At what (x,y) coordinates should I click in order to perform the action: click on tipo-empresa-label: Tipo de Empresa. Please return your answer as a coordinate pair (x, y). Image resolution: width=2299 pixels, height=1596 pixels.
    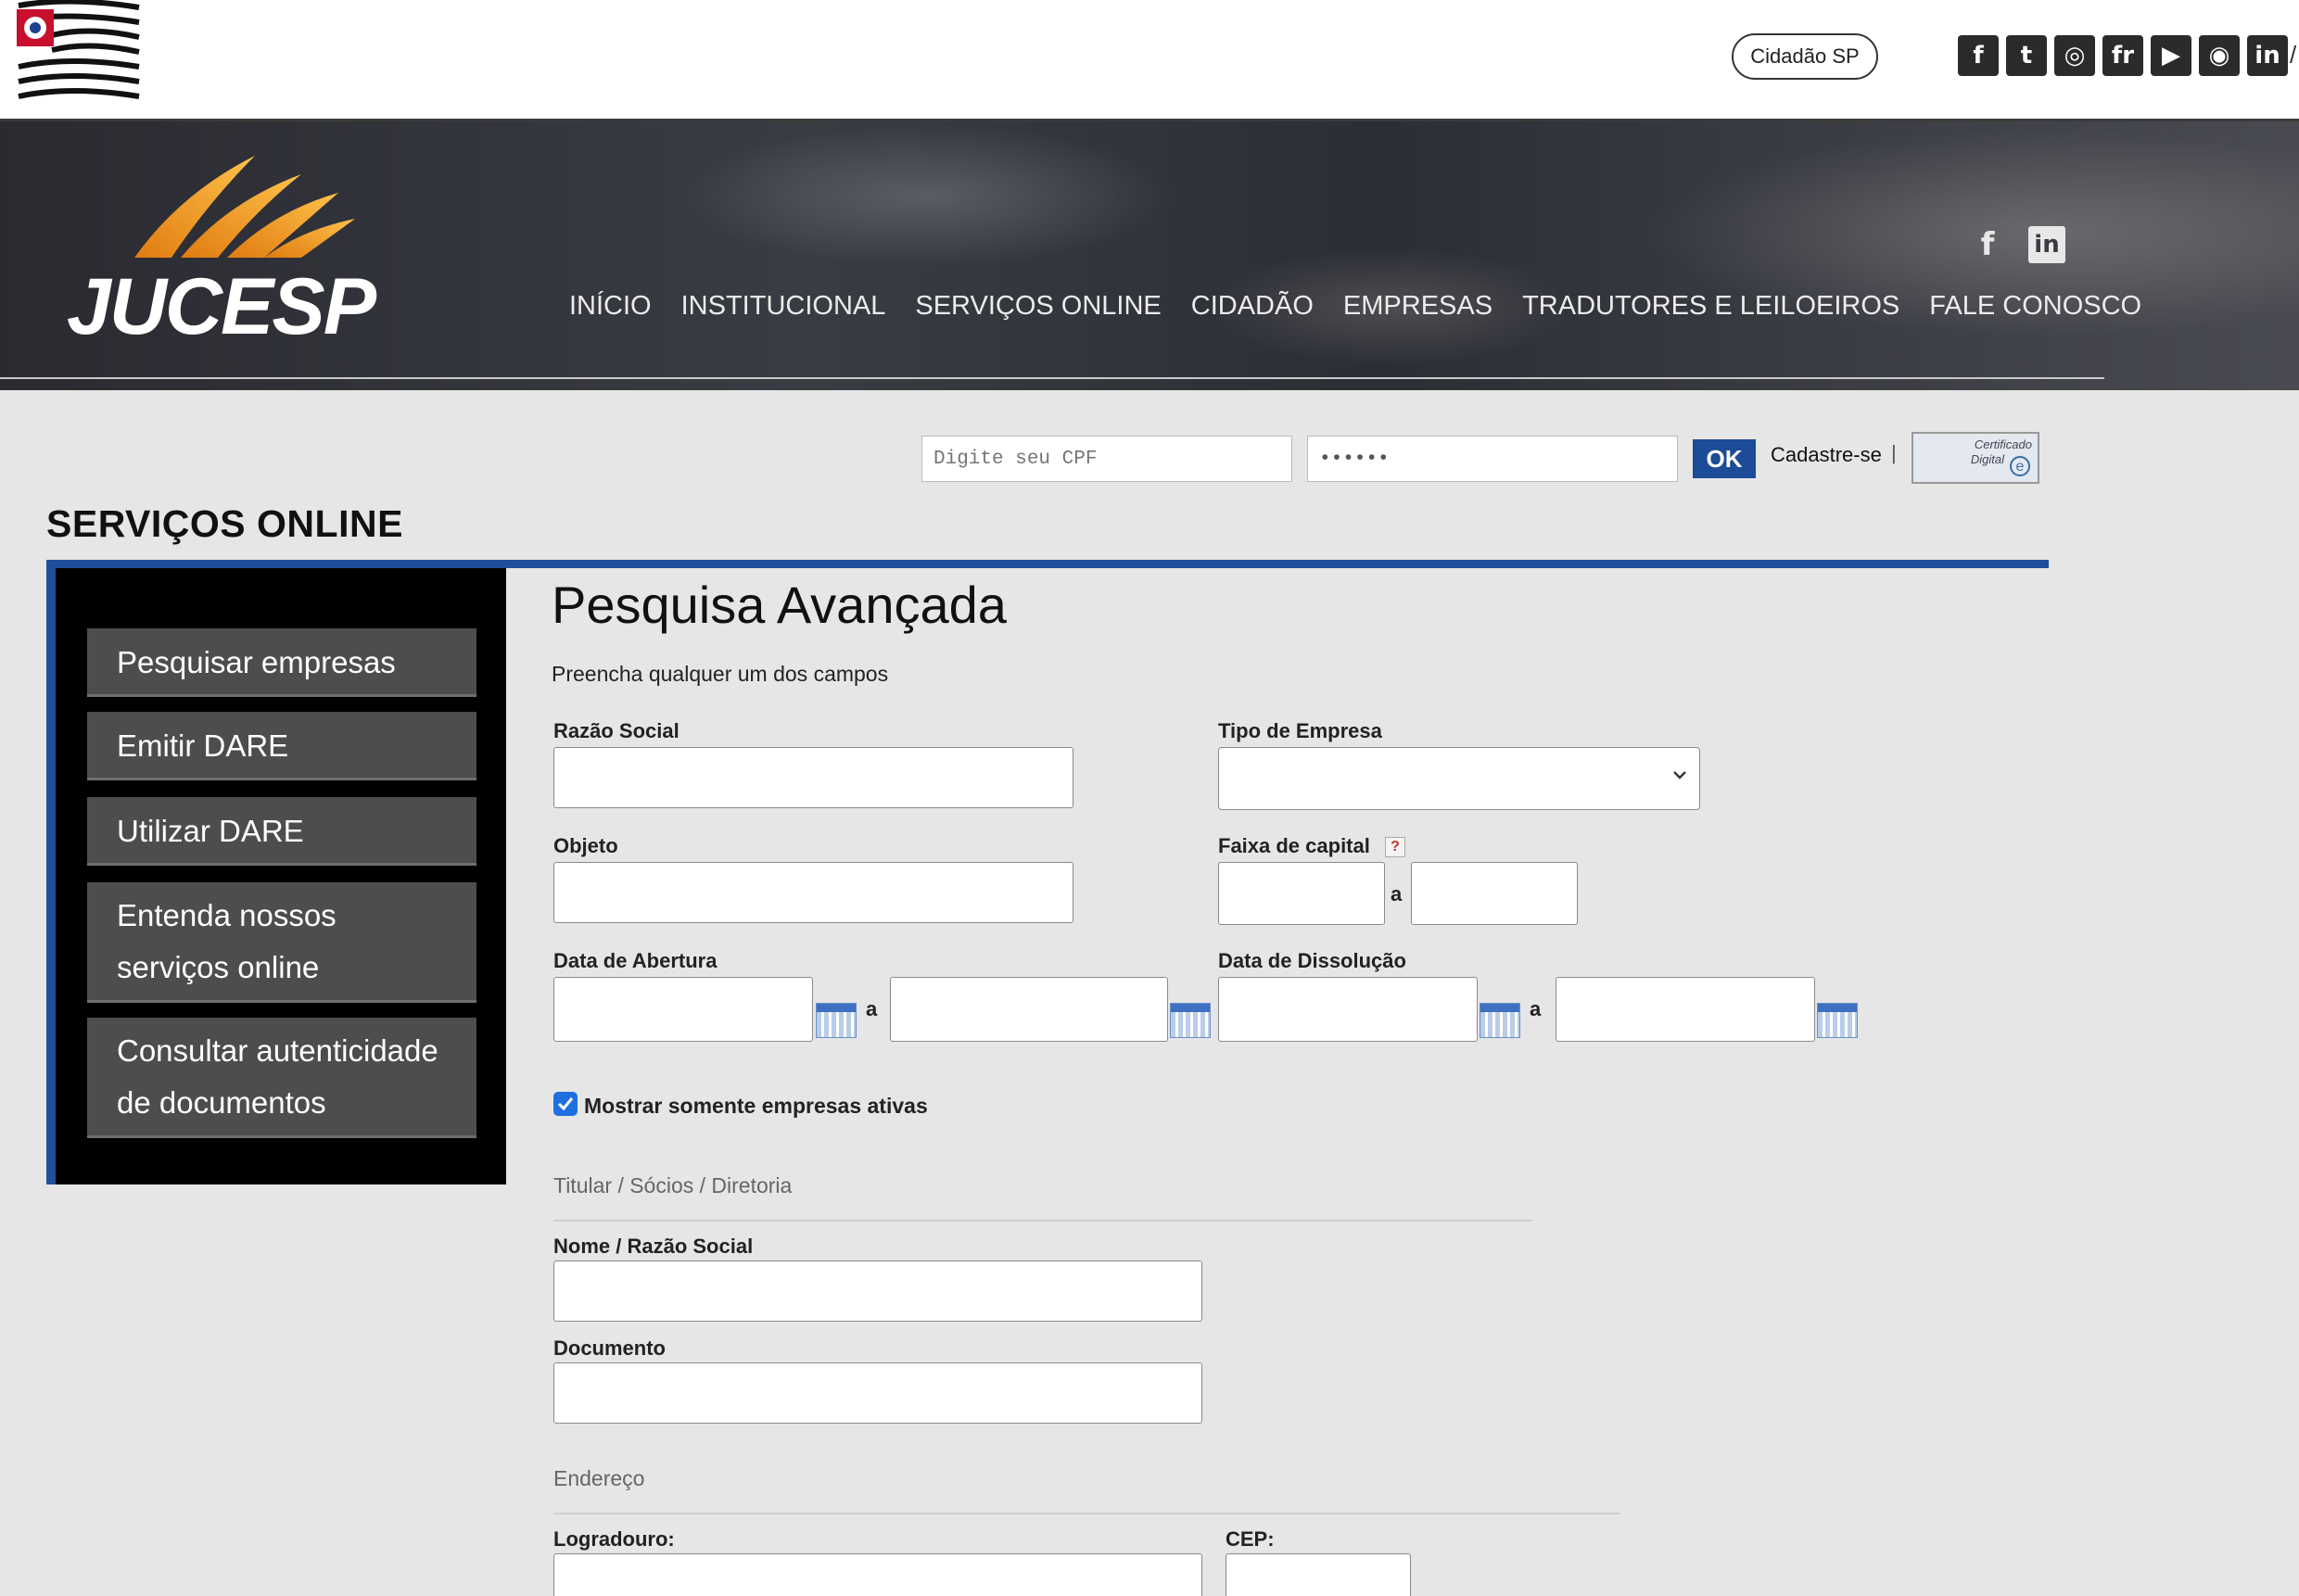
    Looking at the image, I should click on (1300, 730).